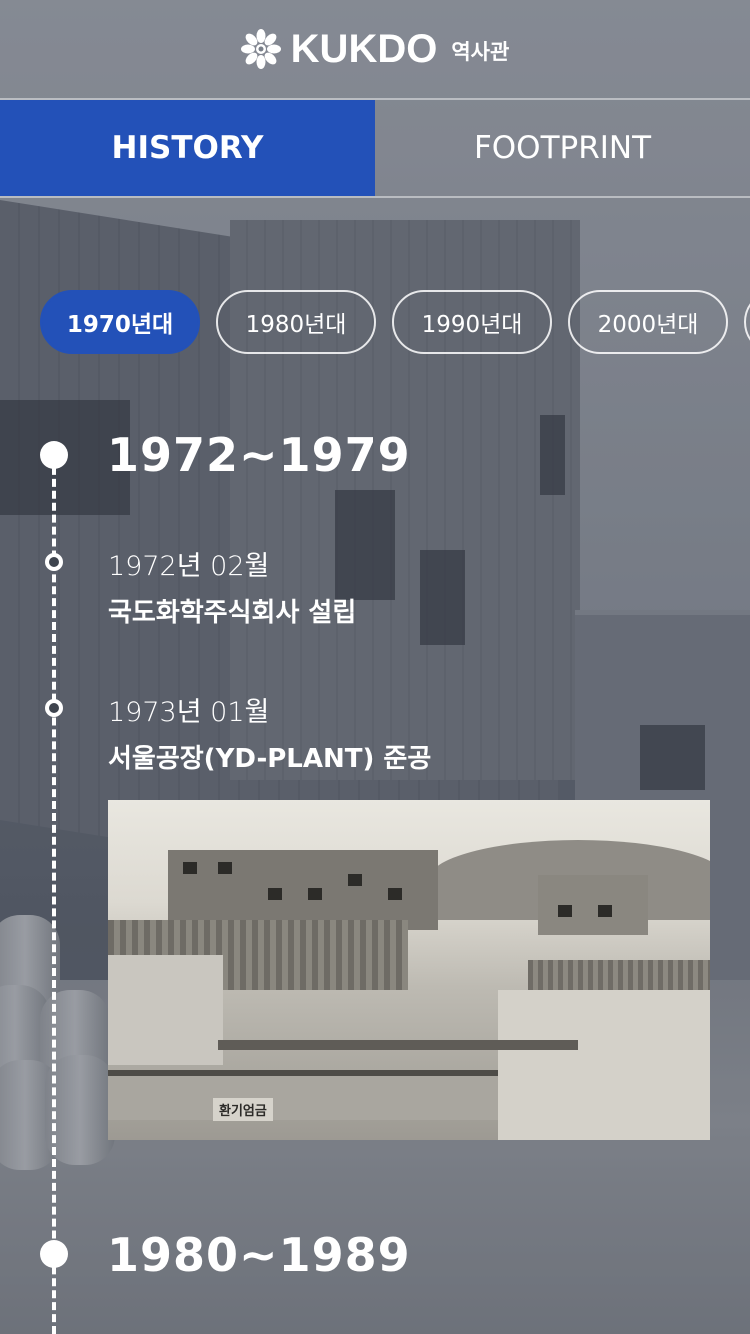 This screenshot has height=1334, width=750. Describe the element at coordinates (296, 322) in the screenshot. I see `decade-pill-1980s: 1980년대` at that location.